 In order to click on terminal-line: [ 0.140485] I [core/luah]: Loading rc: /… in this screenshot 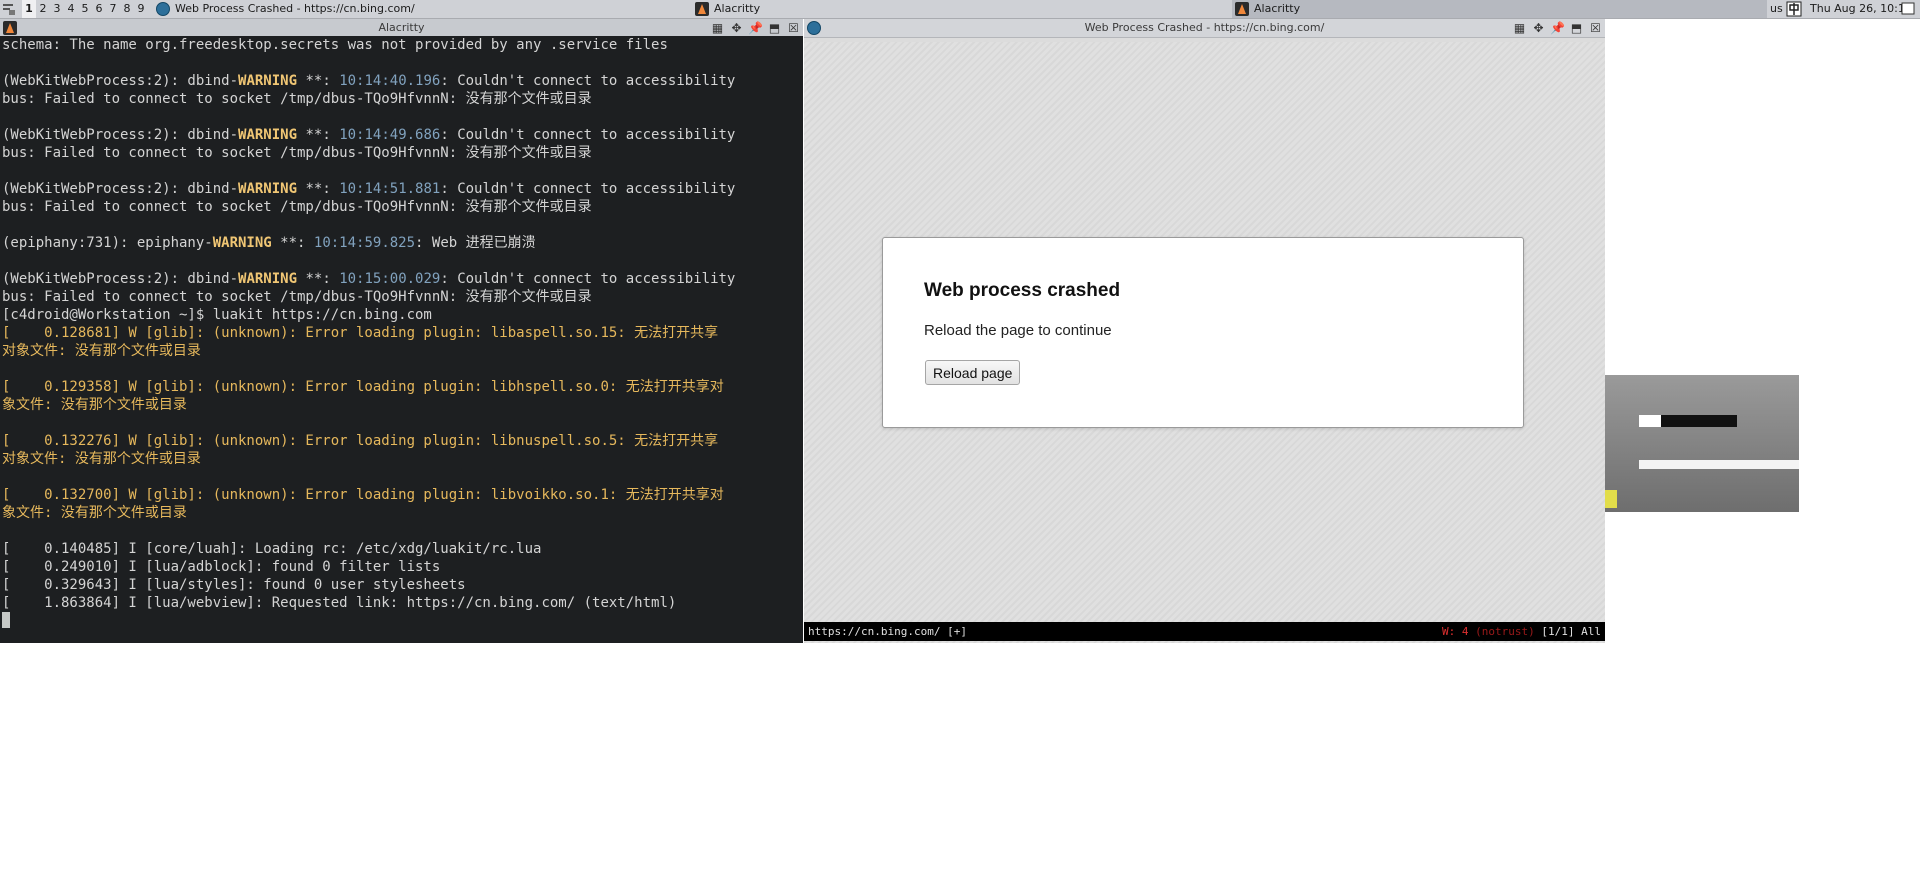, I will do `click(402, 549)`.